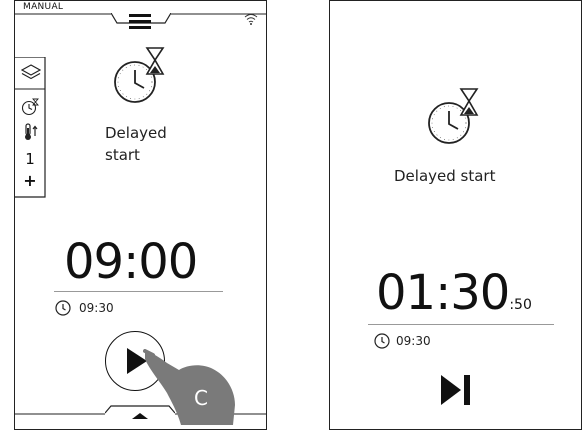 The height and width of the screenshot is (430, 587). I want to click on program-label-line1: Delayed, so click(136, 133).